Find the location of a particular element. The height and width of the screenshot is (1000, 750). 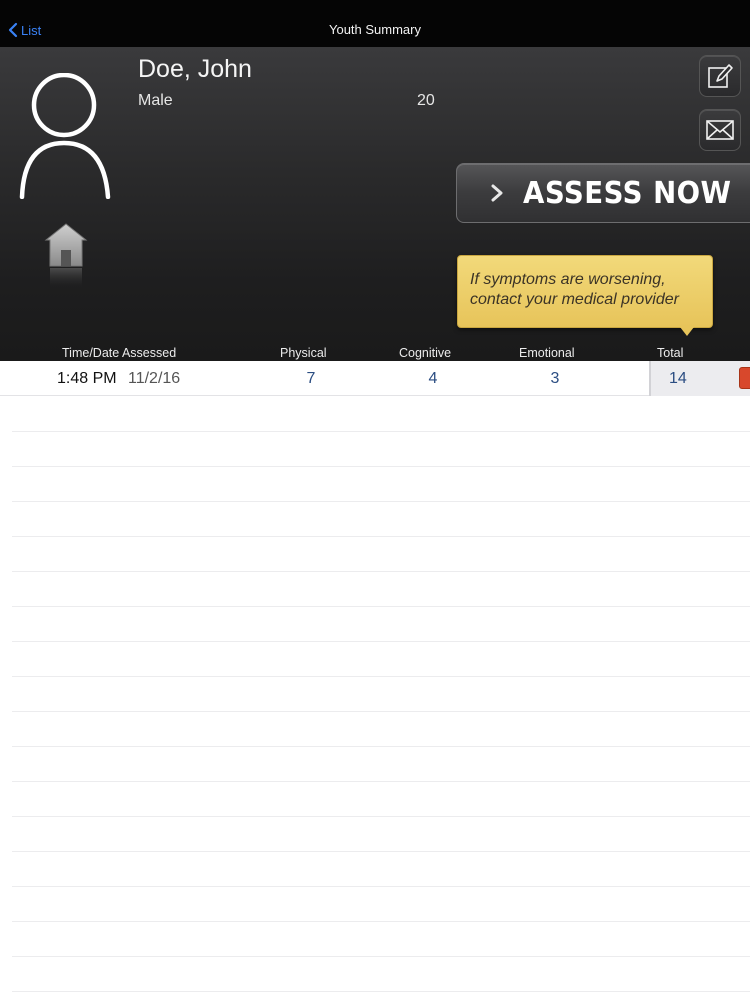

edit-icon is located at coordinates (720, 76).